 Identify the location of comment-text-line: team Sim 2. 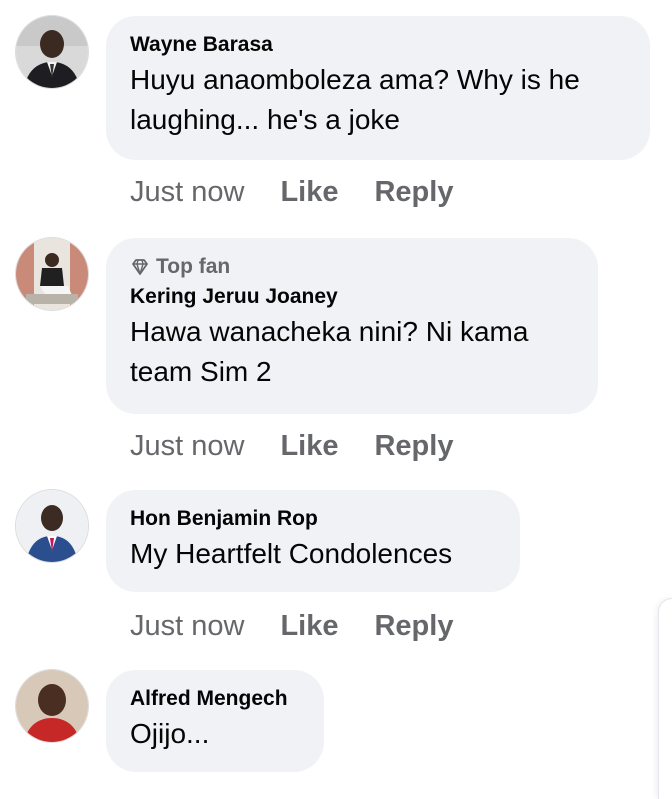
(201, 371).